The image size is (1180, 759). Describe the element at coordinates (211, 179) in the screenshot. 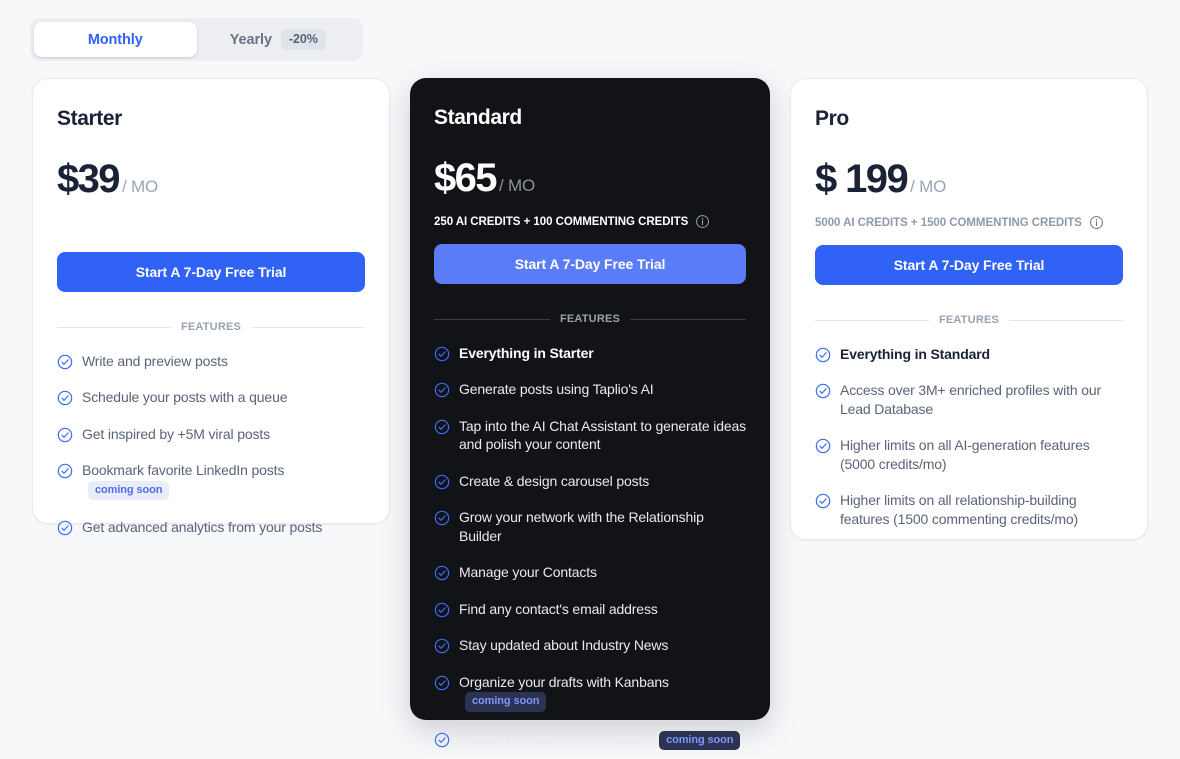

I see `price-row-starter: $39 / MO` at that location.